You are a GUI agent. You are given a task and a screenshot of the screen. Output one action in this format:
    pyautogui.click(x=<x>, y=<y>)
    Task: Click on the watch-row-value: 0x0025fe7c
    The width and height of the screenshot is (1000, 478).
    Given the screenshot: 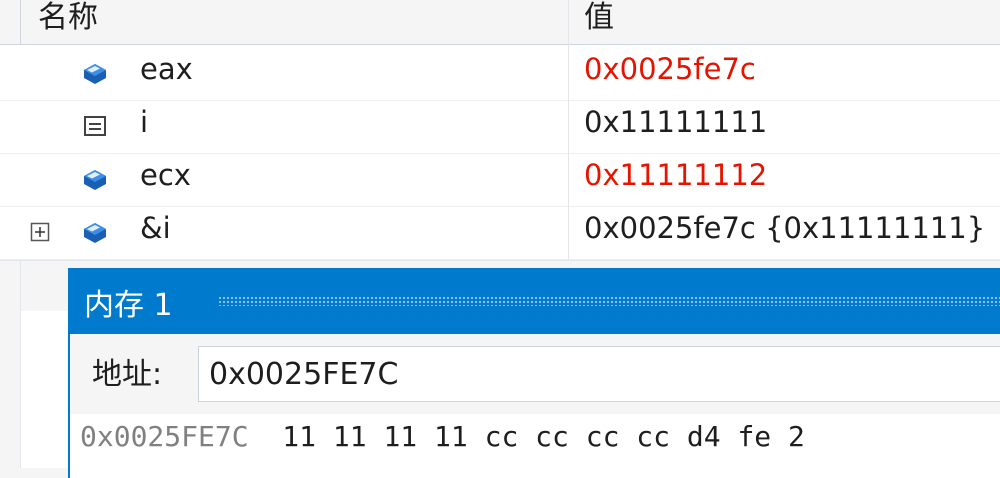 What is the action you would take?
    pyautogui.click(x=670, y=69)
    